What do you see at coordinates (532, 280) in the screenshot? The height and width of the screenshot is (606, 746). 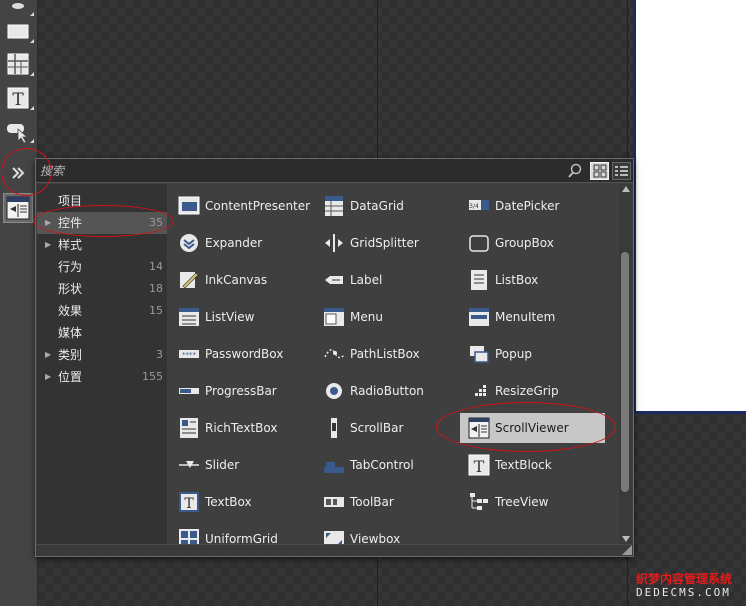 I see `control-item: ListBox` at bounding box center [532, 280].